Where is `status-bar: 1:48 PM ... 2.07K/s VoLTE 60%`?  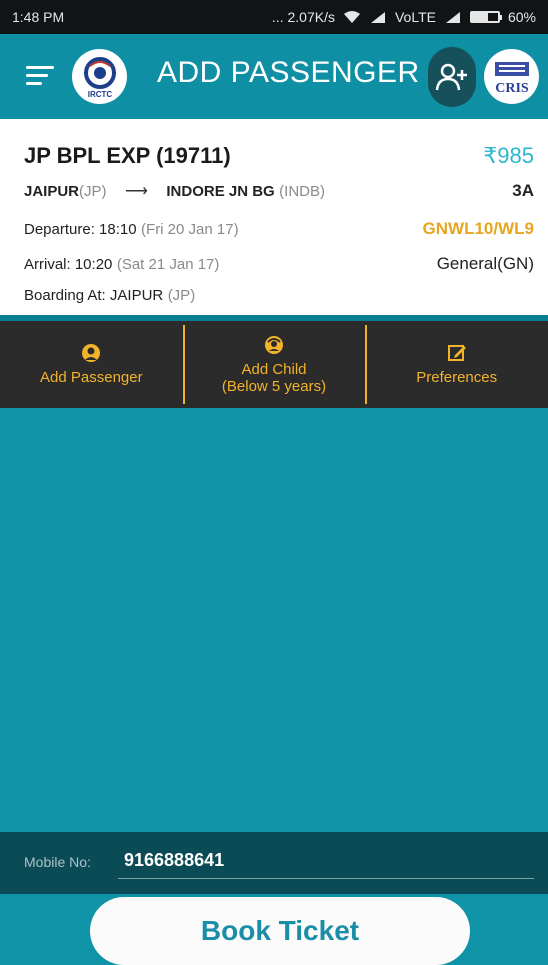 status-bar: 1:48 PM ... 2.07K/s VoLTE 60% is located at coordinates (274, 17).